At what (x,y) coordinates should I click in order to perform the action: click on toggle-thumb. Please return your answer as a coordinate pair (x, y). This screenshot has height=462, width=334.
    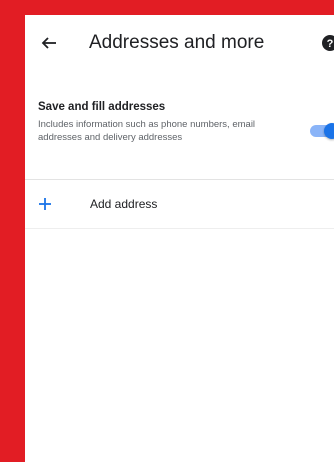
    Looking at the image, I should click on (329, 131).